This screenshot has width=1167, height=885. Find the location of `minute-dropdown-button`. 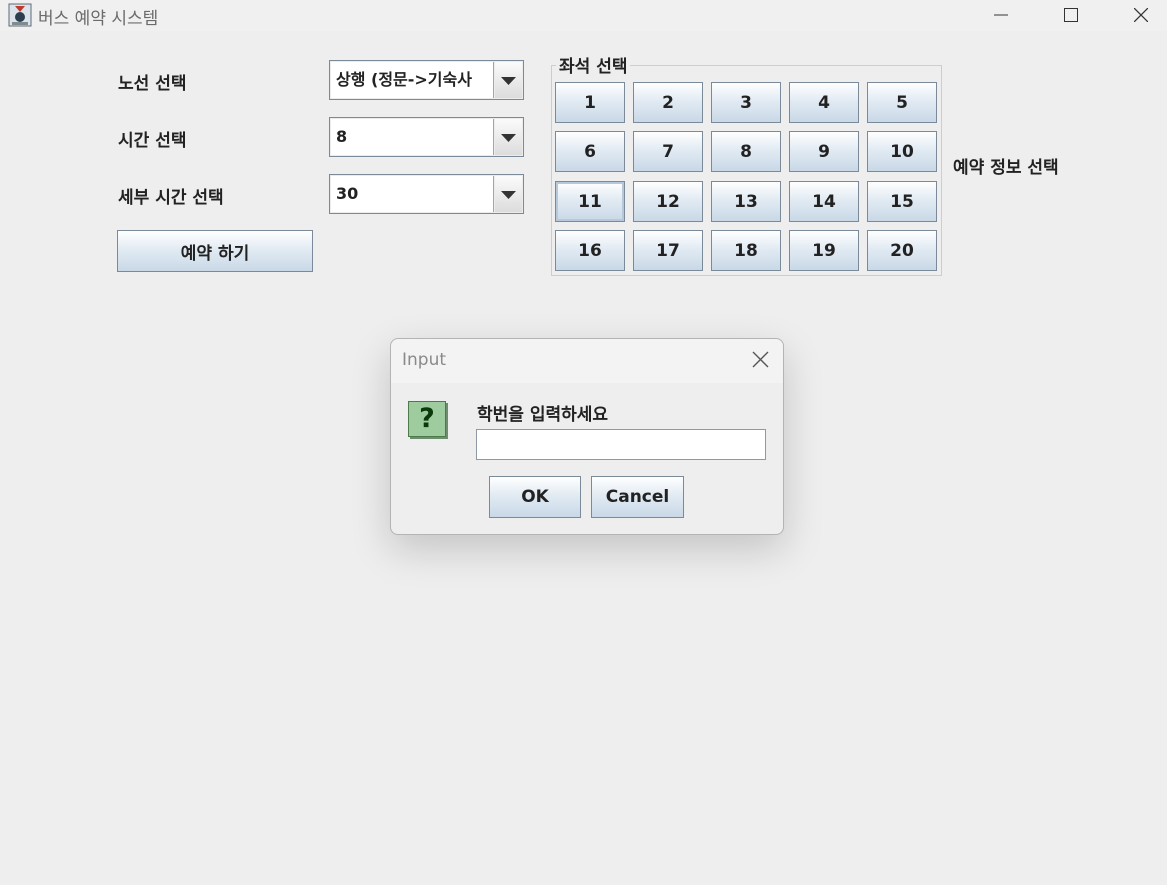

minute-dropdown-button is located at coordinates (508, 194).